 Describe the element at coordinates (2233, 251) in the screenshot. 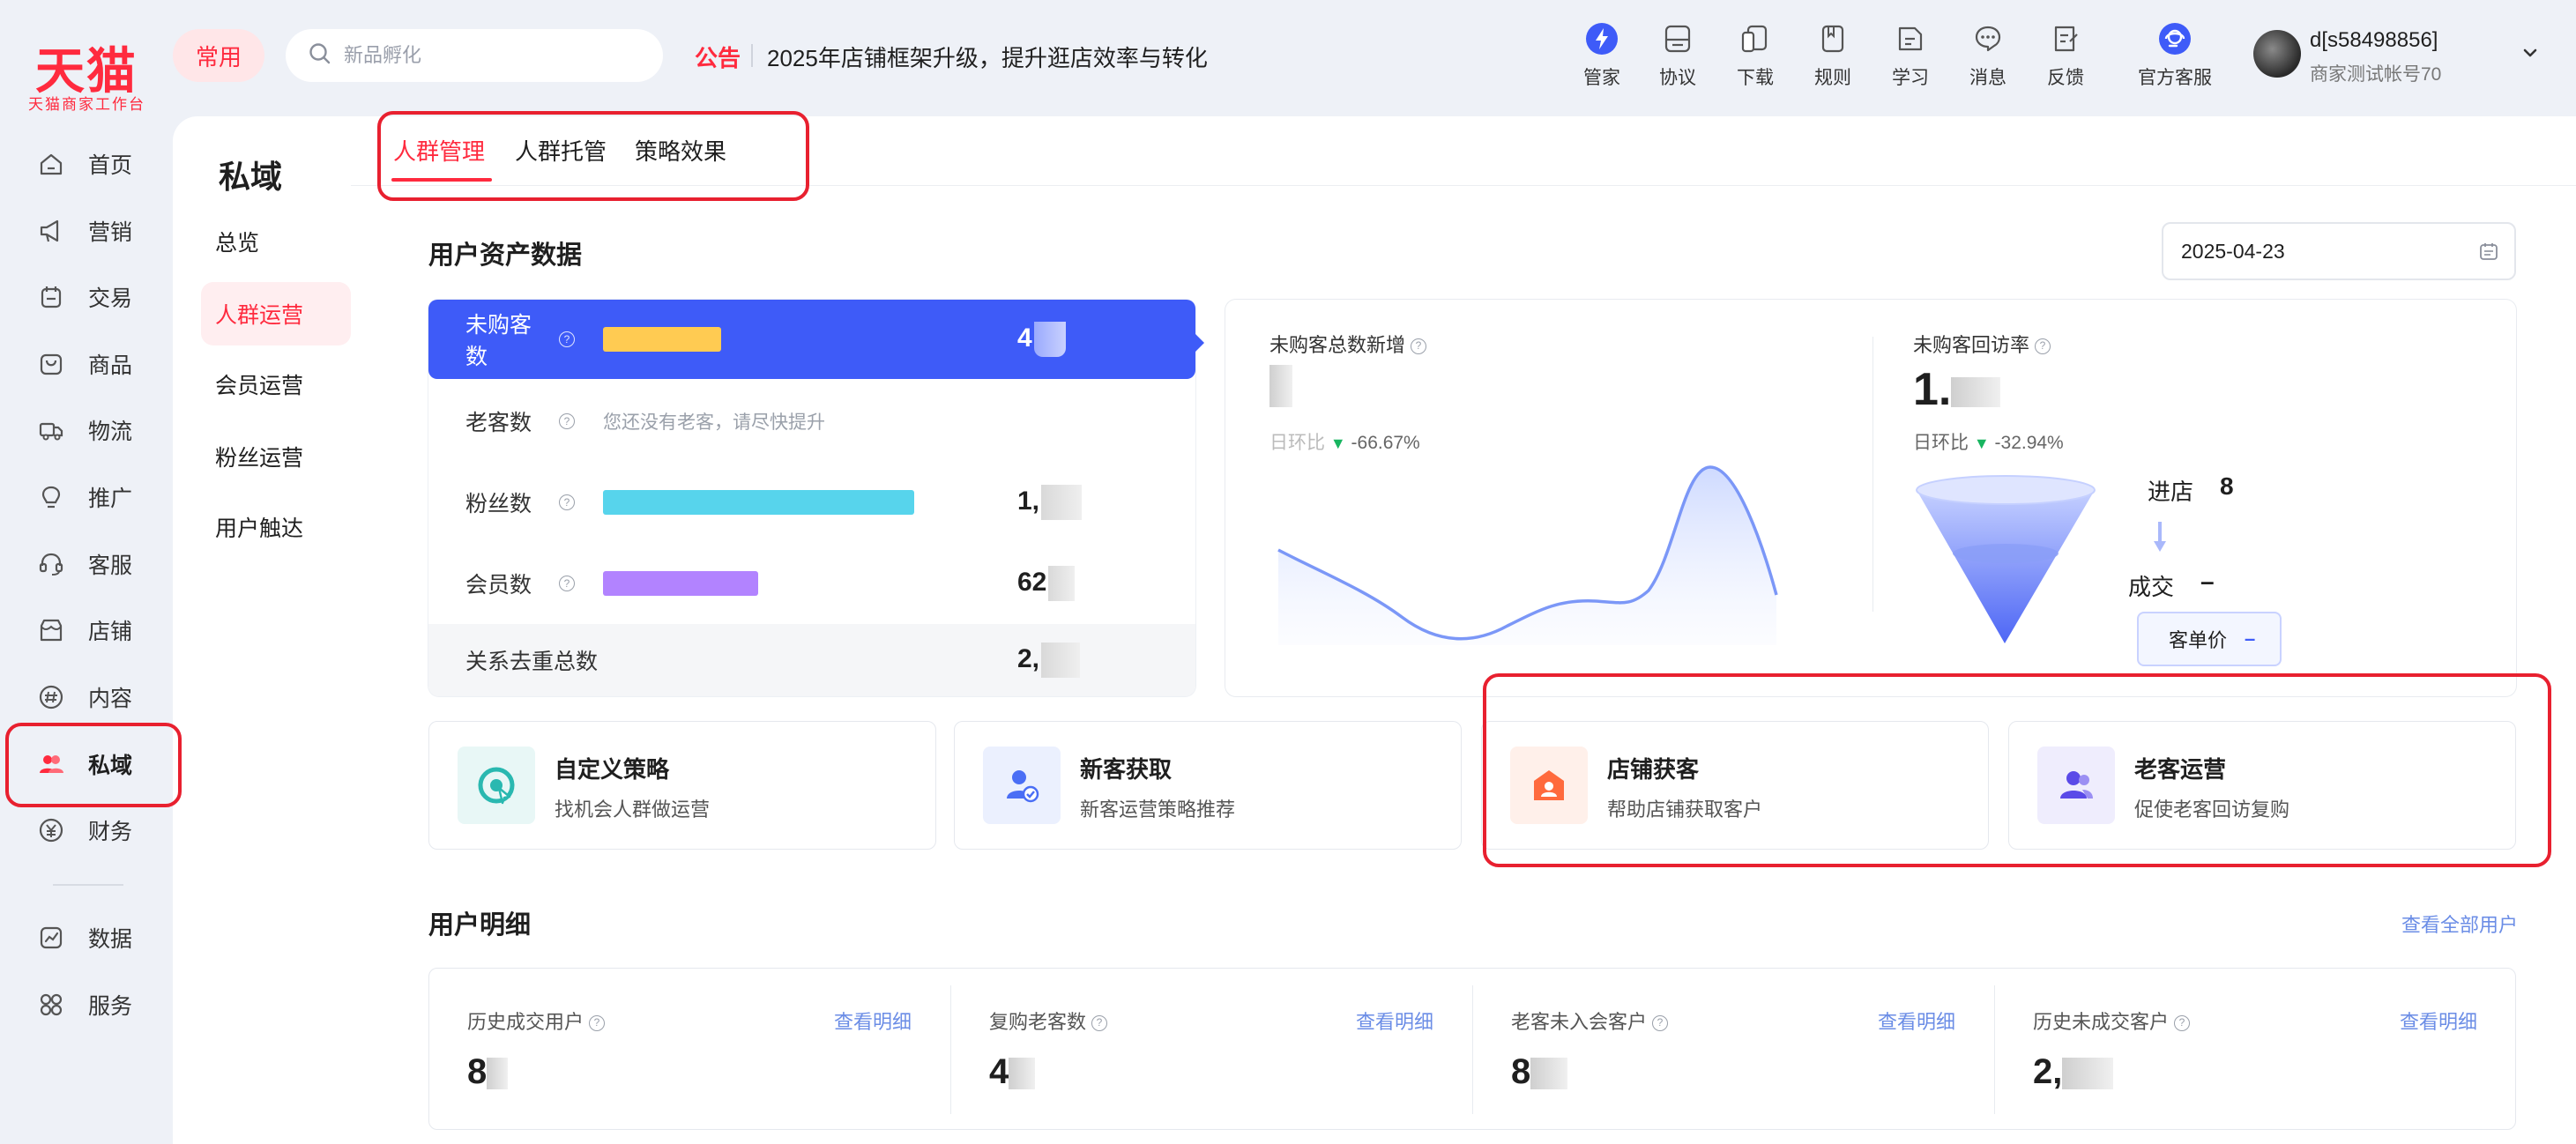

I see `date-value: 2025-04-23` at that location.